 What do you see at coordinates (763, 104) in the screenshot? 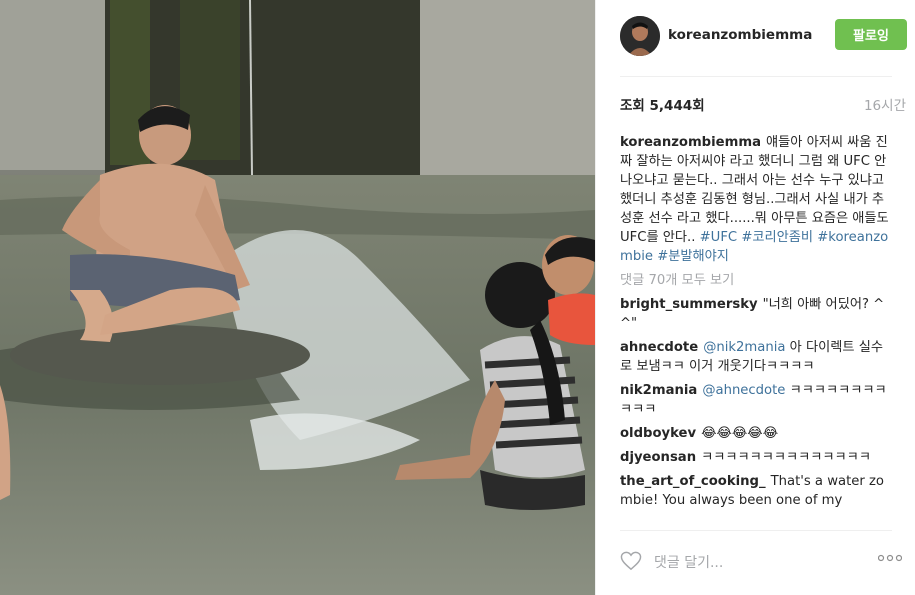
I see `post-stats: 조회 5,444회 16시간` at bounding box center [763, 104].